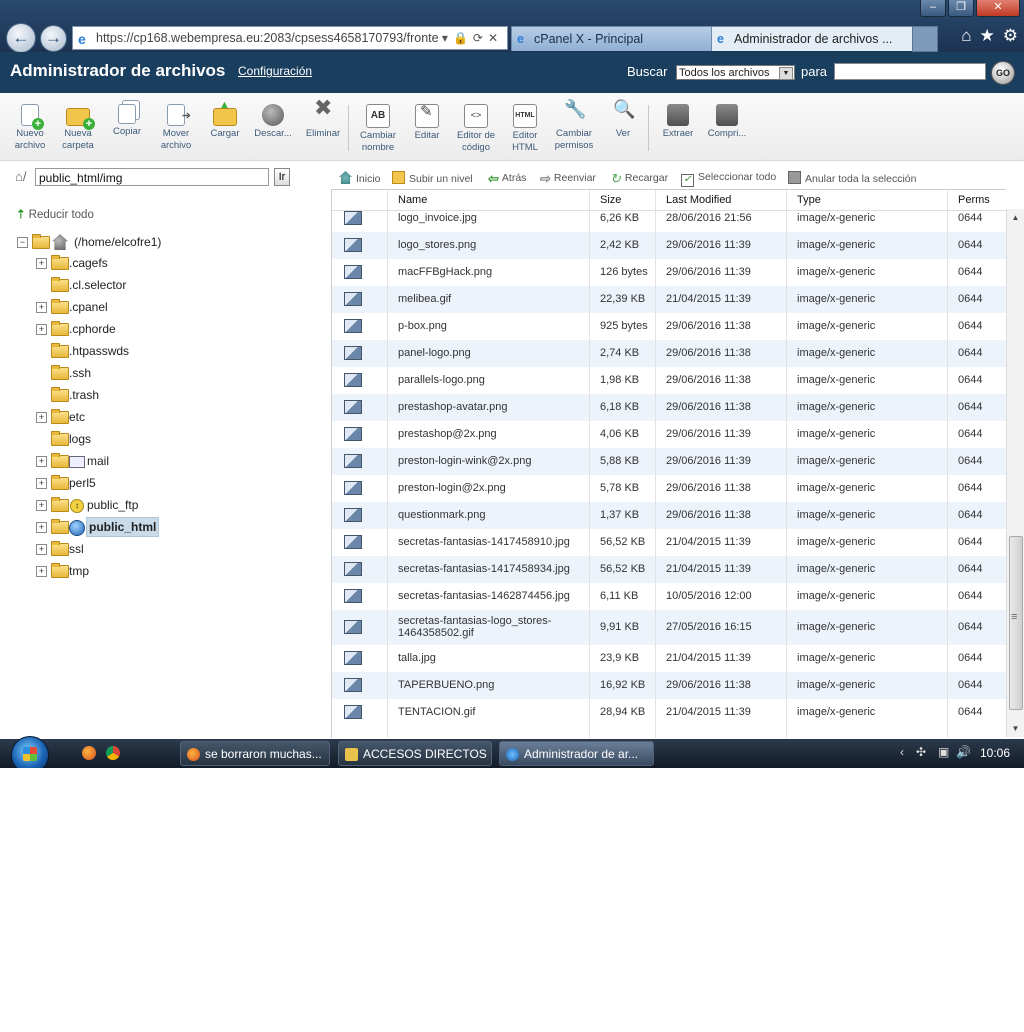 This screenshot has height=1032, width=1024. Describe the element at coordinates (610, 200) in the screenshot. I see `column-header-size: Size` at that location.